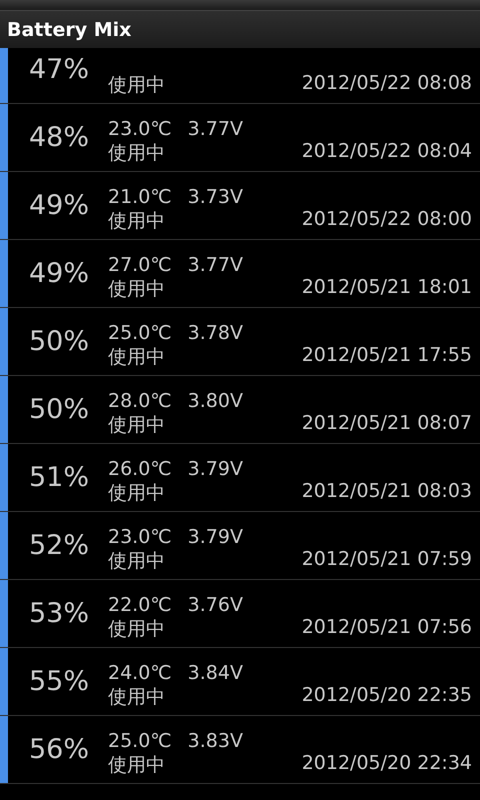  What do you see at coordinates (140, 401) in the screenshot?
I see `temperature: 28.0℃` at bounding box center [140, 401].